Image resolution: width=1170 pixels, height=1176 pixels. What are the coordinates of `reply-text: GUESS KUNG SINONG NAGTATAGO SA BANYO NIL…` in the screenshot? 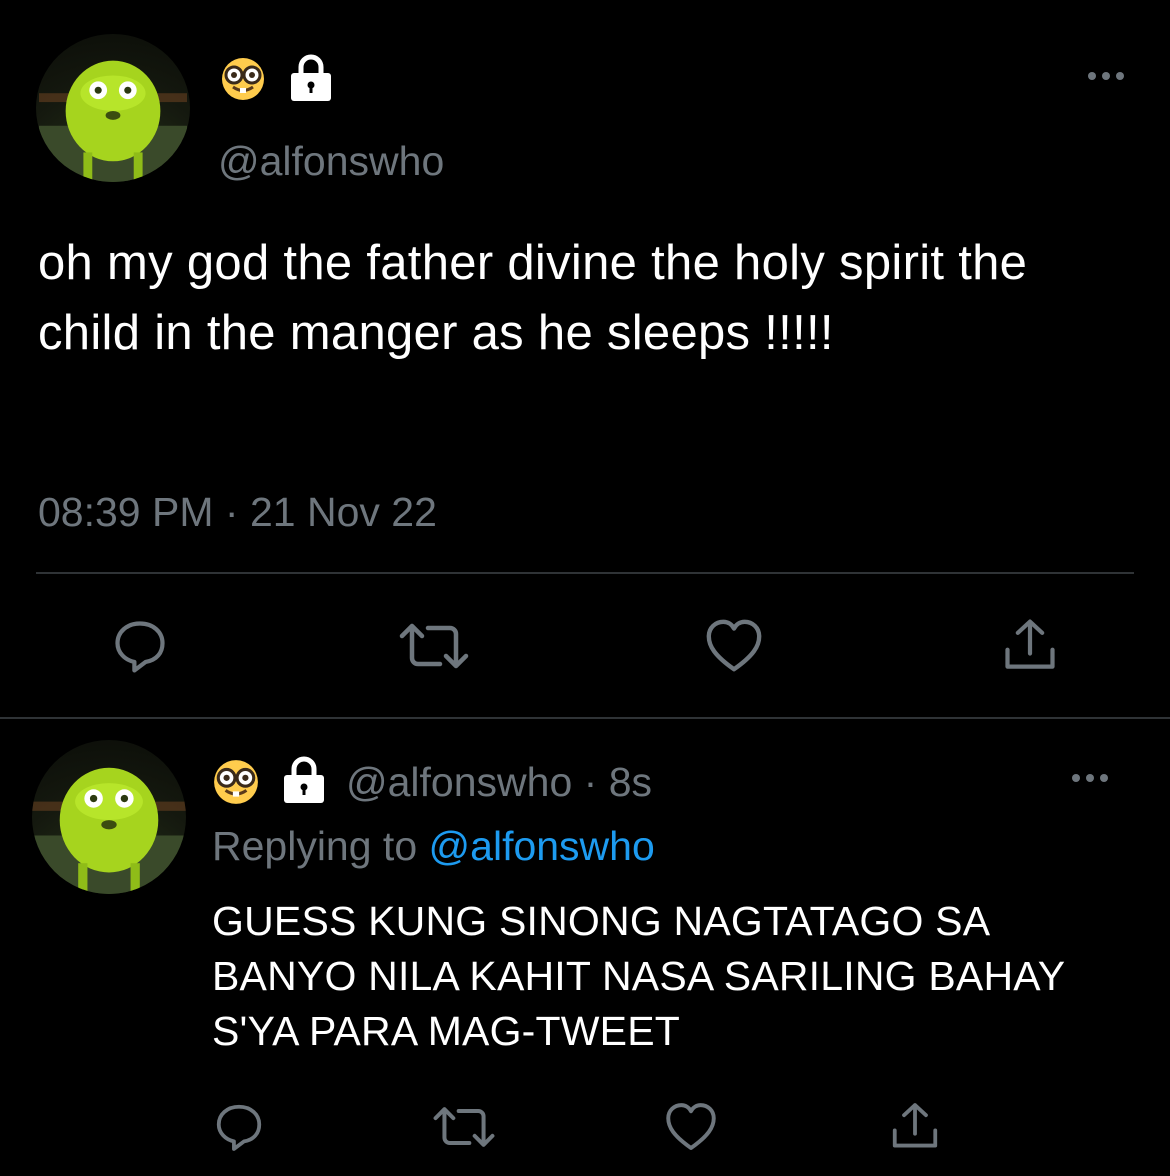 It's located at (638, 976).